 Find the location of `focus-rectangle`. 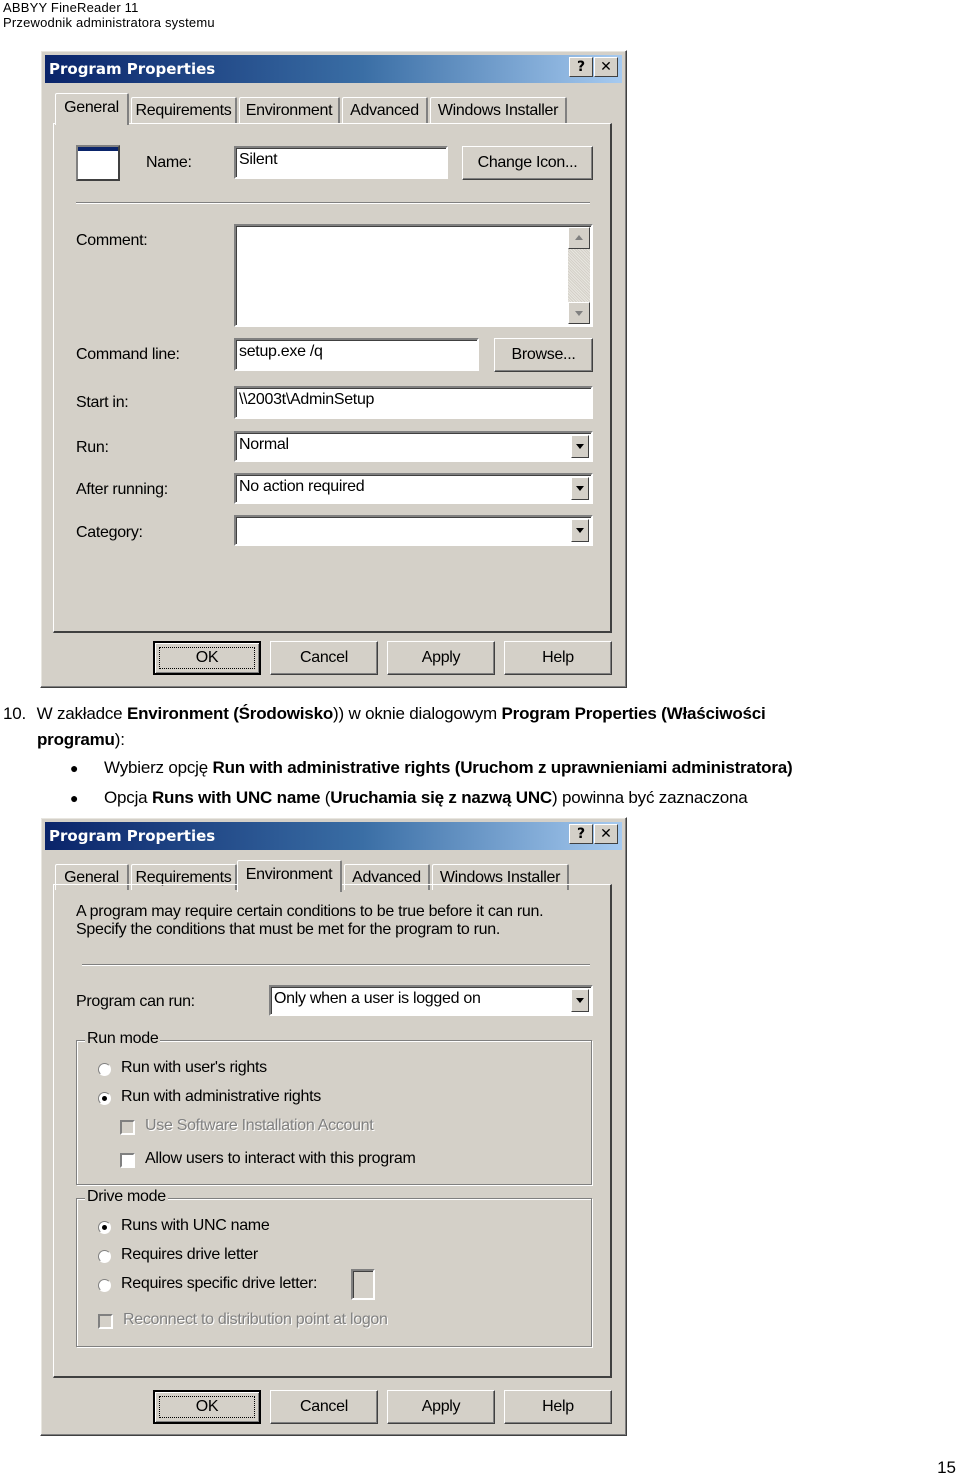

focus-rectangle is located at coordinates (207, 1407).